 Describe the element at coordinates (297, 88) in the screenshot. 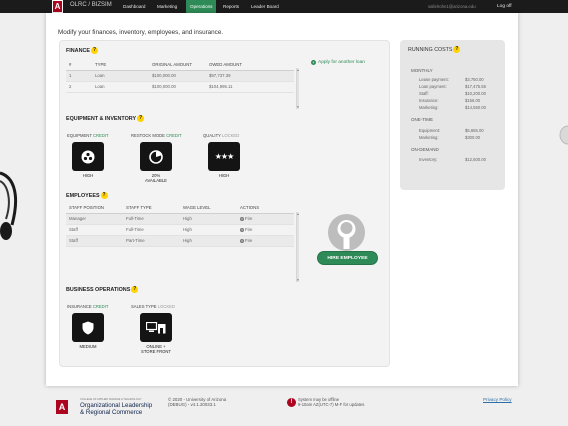

I see `finance-scrollbar: ▲ ▼` at that location.